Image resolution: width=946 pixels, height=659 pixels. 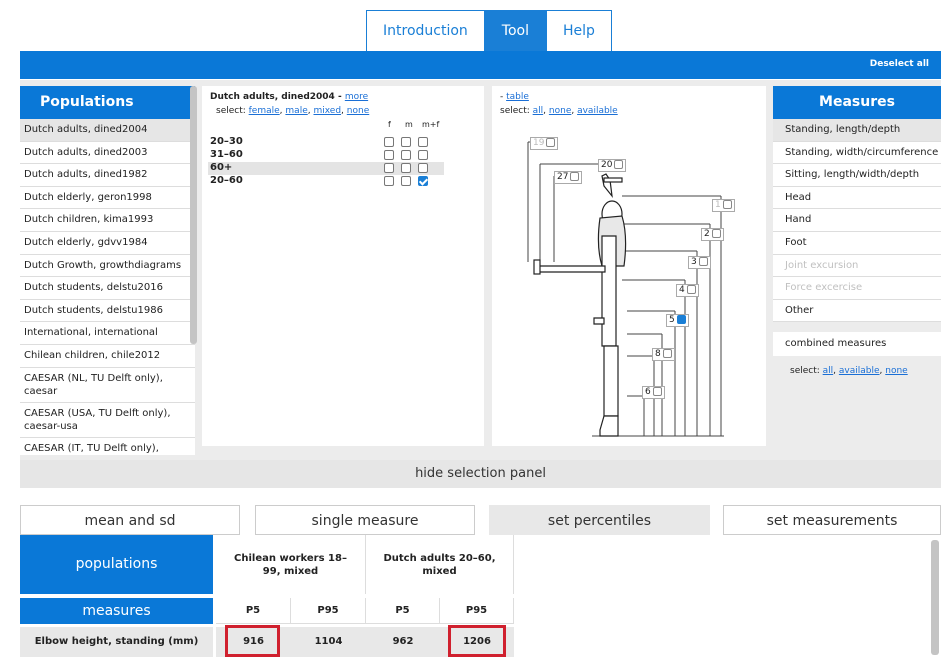 What do you see at coordinates (107, 130) in the screenshot?
I see `population-item: Dutch adults, dined2004` at bounding box center [107, 130].